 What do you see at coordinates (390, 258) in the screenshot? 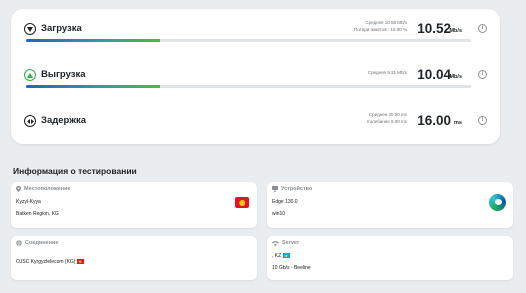
I see `server-card: Server , KZ 10 Gb/s - Beeline` at bounding box center [390, 258].